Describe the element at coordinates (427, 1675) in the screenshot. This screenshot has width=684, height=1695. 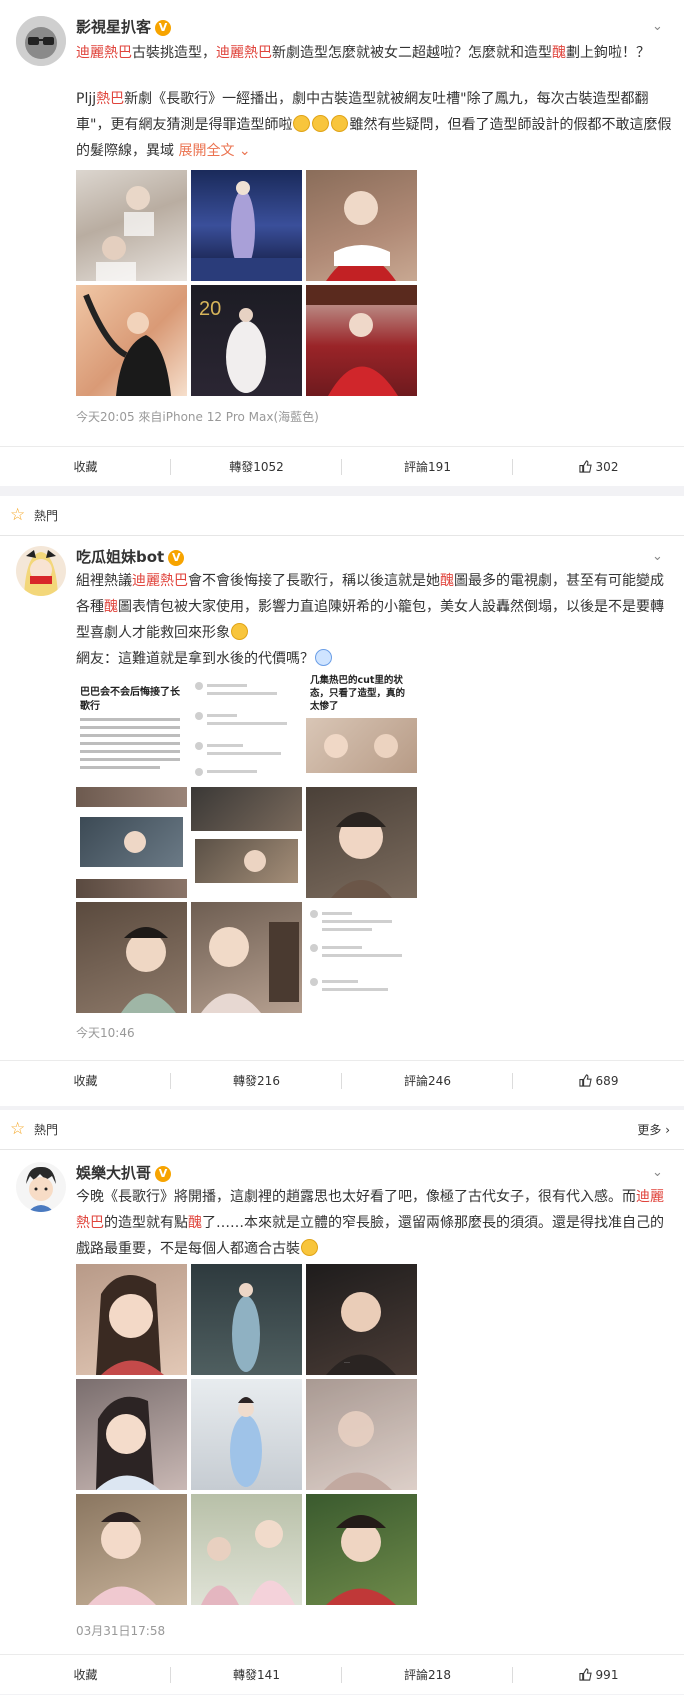
I see `comment-button: 評論218` at that location.